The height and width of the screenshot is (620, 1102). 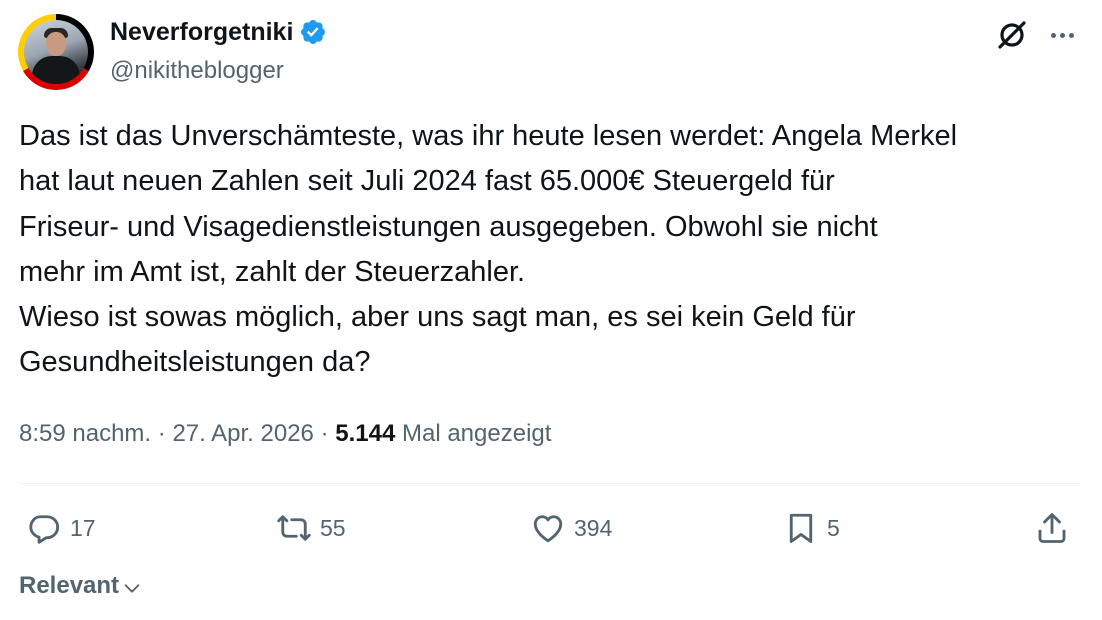 What do you see at coordinates (313, 32) in the screenshot?
I see `verified-badge-icon` at bounding box center [313, 32].